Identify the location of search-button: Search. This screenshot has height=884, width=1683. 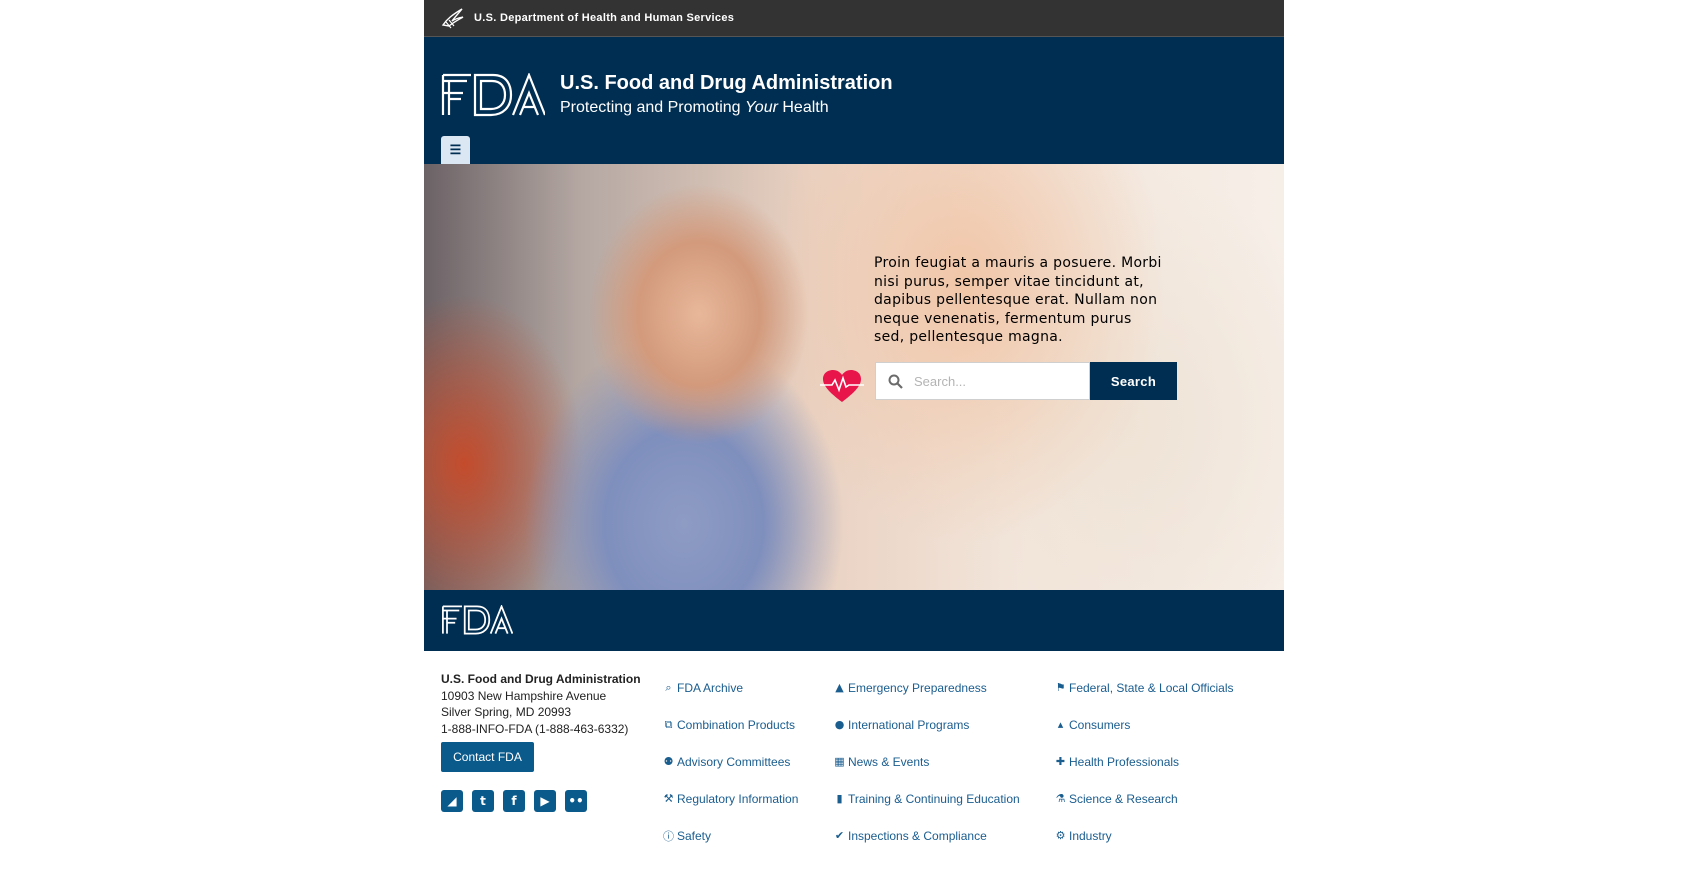
(1133, 381).